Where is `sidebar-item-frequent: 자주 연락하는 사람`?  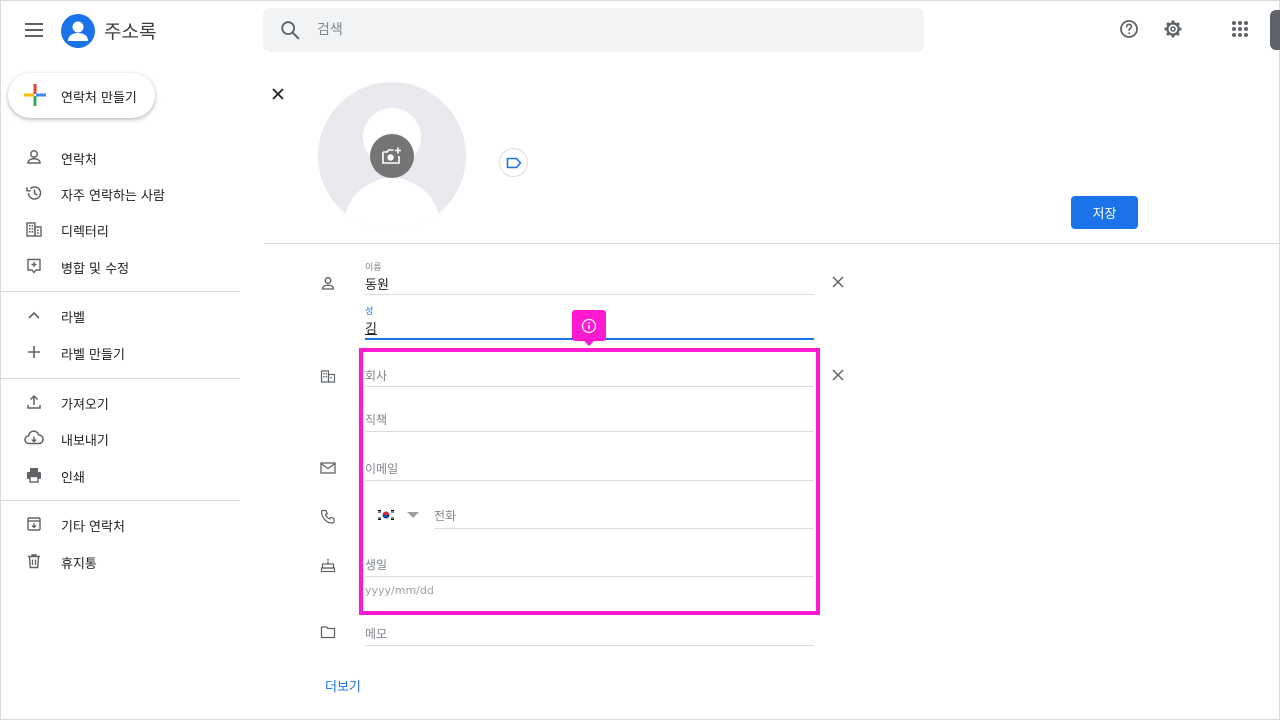
sidebar-item-frequent: 자주 연락하는 사람 is located at coordinates (120, 193).